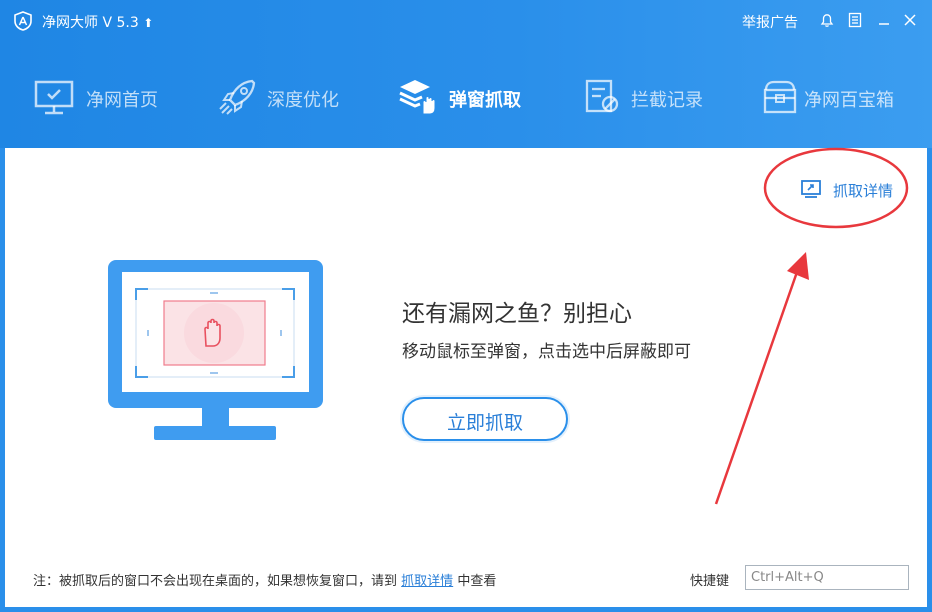 This screenshot has height=612, width=932. I want to click on app-title: 净网大师 V 5.3 ⬆, so click(98, 23).